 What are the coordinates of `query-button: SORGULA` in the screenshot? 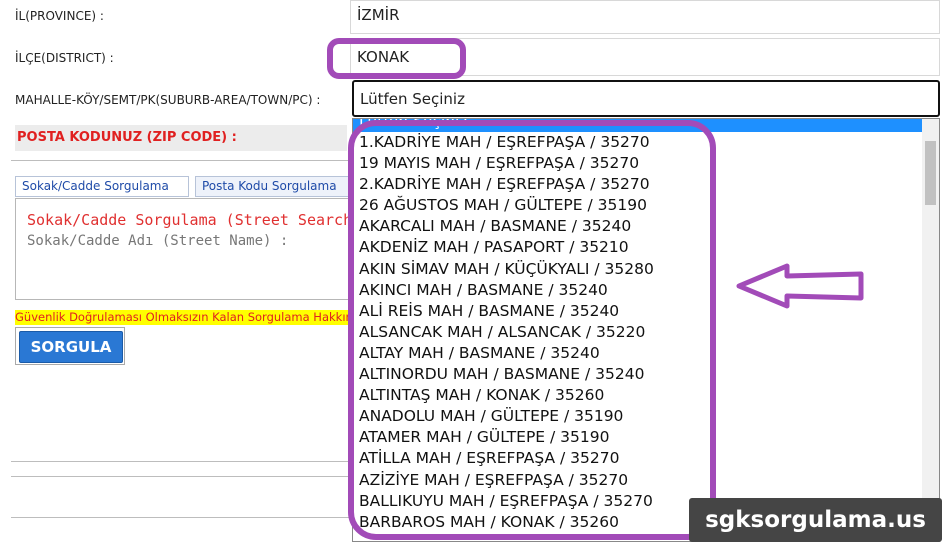 It's located at (71, 347).